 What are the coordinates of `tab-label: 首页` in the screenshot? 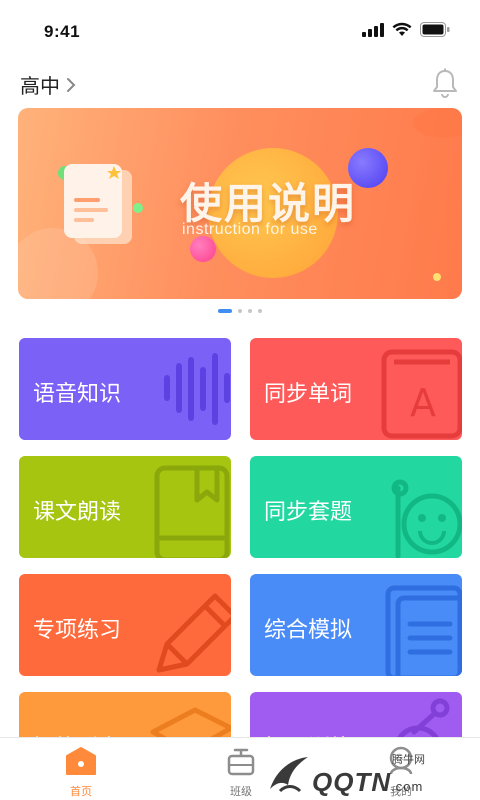 It's located at (81, 792).